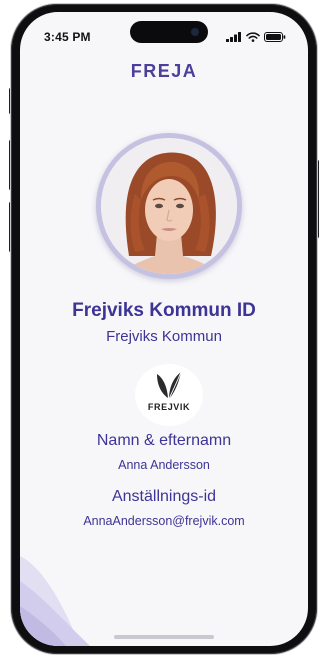 This screenshot has height=657, width=324. I want to click on organization-logo-text: FREJVIK, so click(169, 407).